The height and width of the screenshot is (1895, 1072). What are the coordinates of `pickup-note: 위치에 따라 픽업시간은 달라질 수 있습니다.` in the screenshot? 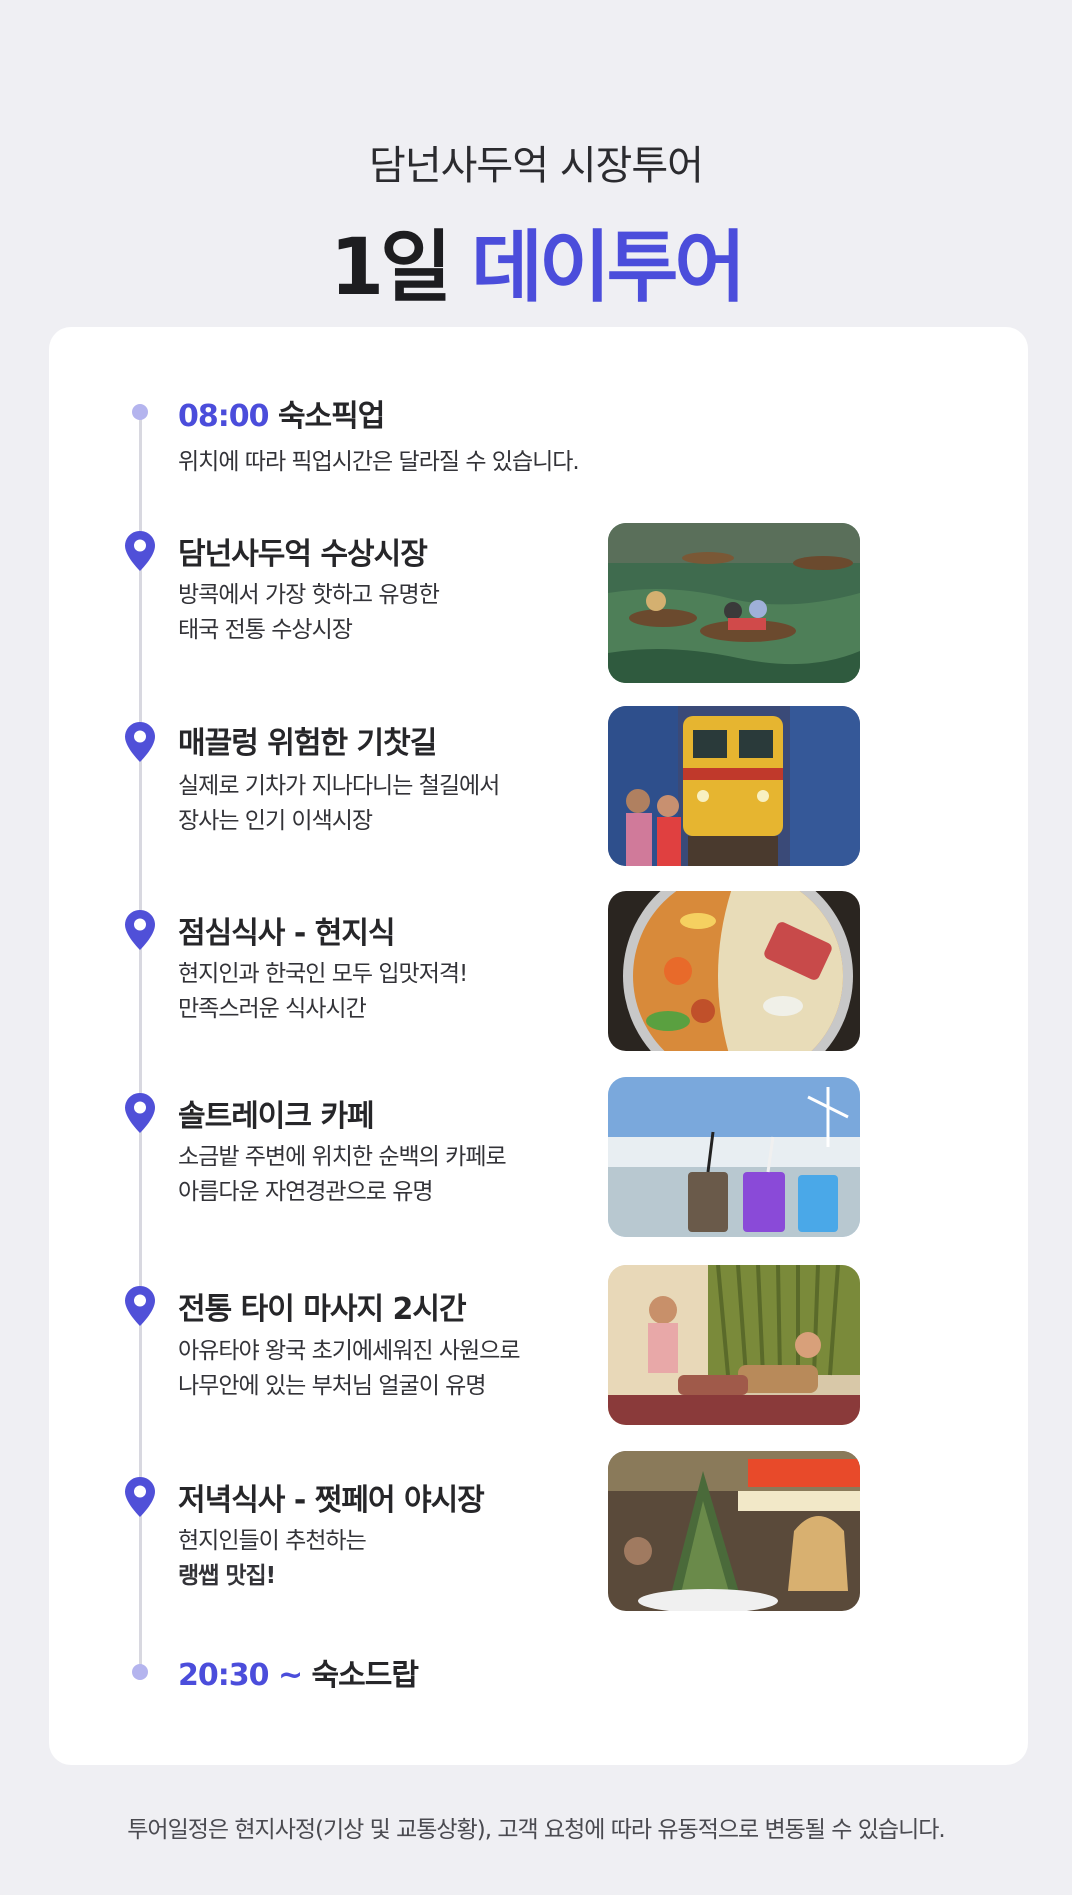 It's located at (379, 462).